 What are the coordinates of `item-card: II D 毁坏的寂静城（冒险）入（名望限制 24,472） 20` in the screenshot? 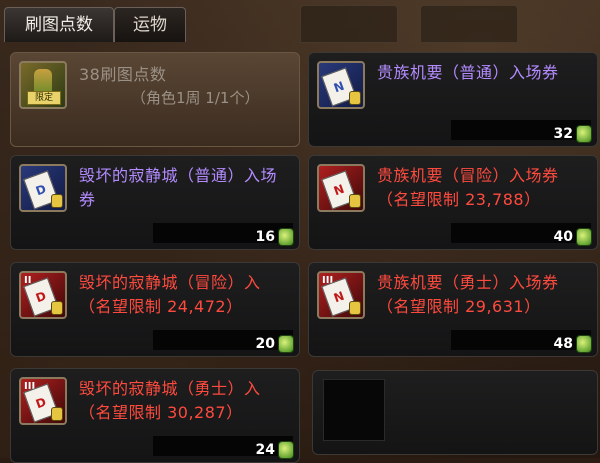 It's located at (155, 309).